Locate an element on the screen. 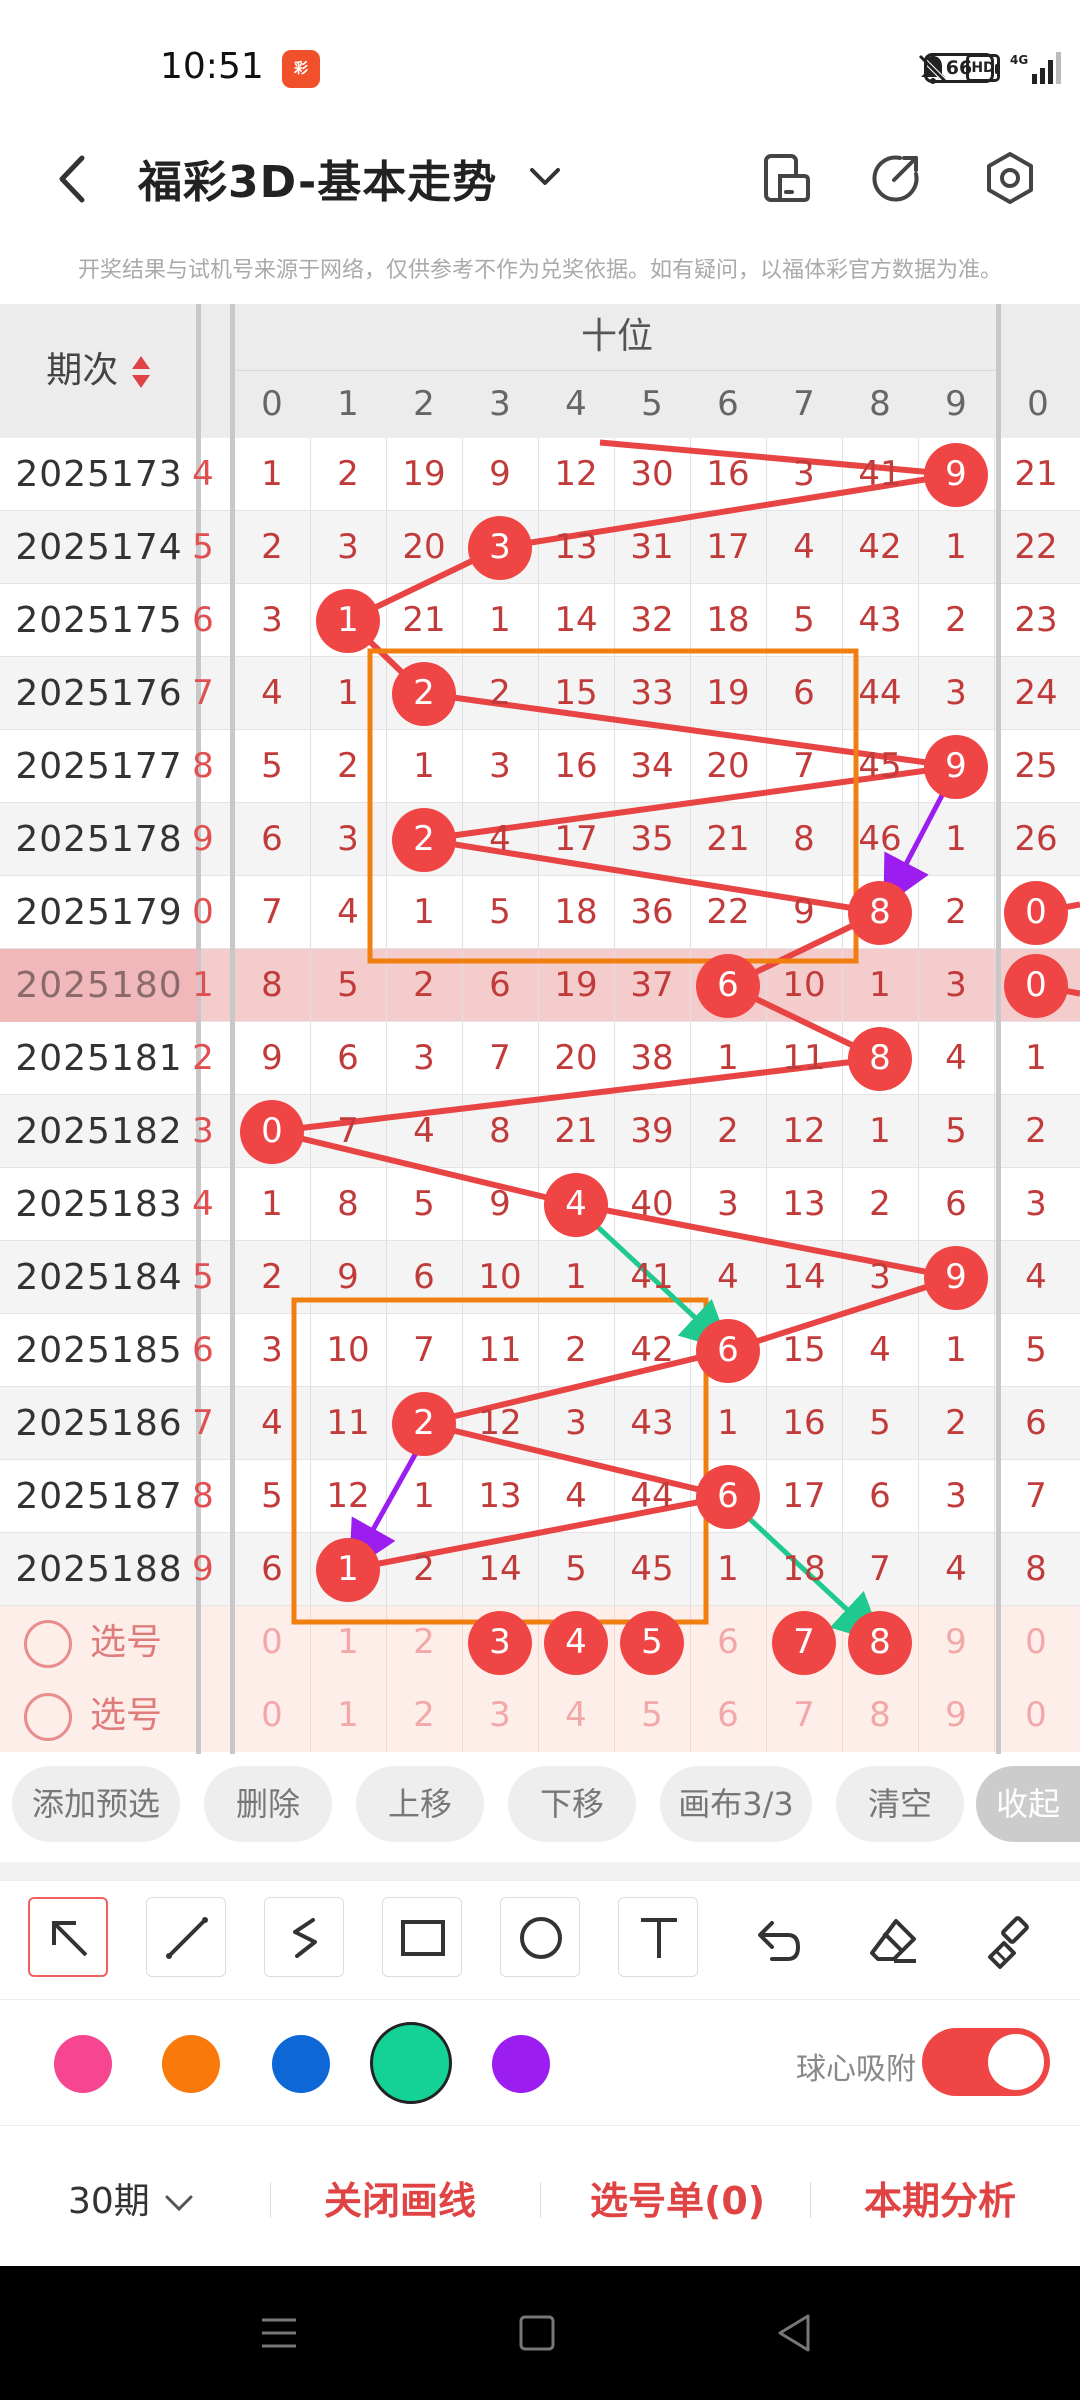 The height and width of the screenshot is (2400, 1080). back-icon is located at coordinates (75, 179).